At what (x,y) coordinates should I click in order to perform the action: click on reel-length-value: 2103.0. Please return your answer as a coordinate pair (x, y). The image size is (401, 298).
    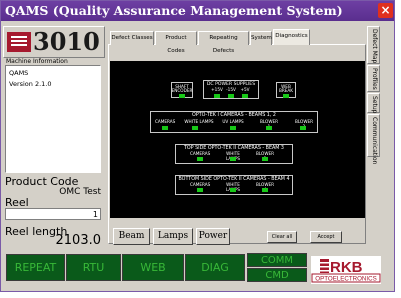
    Looking at the image, I should click on (78, 240).